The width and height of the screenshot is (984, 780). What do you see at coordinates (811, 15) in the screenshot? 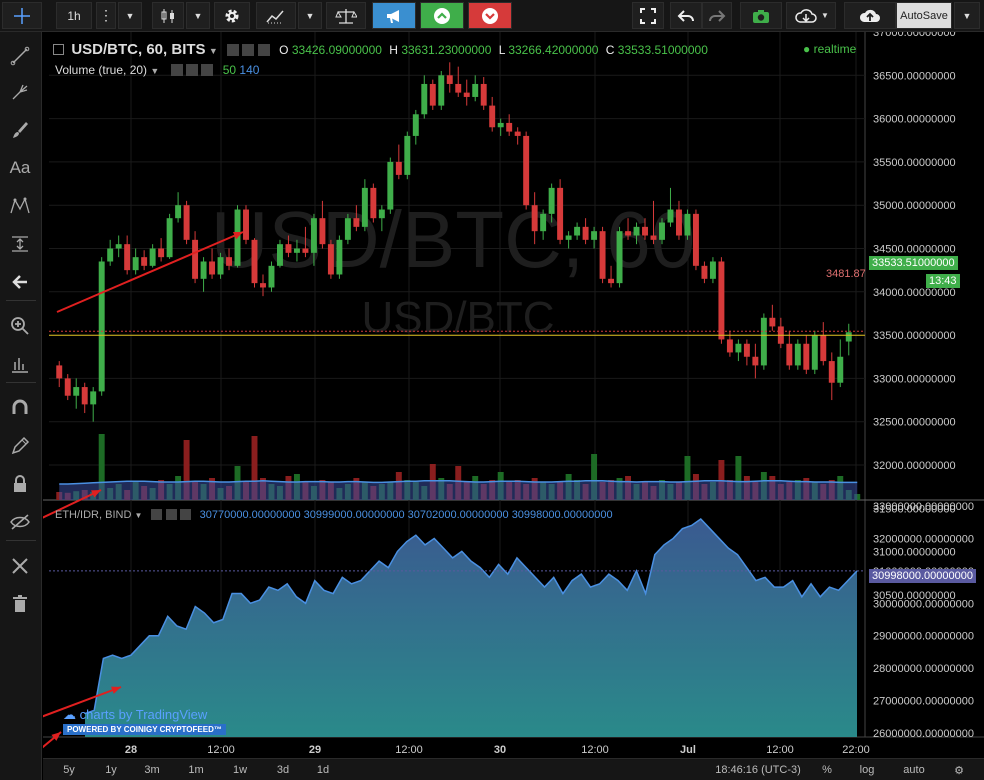
I see `load-chart-button: ▼` at bounding box center [811, 15].